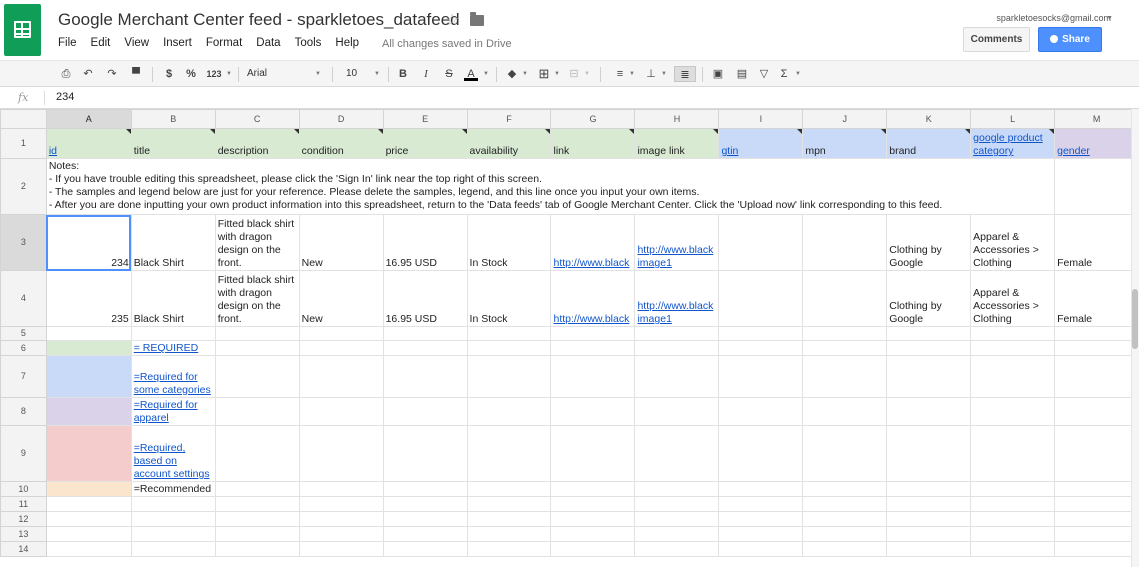 This screenshot has height=567, width=1139. I want to click on header-link: gender, so click(1073, 151).